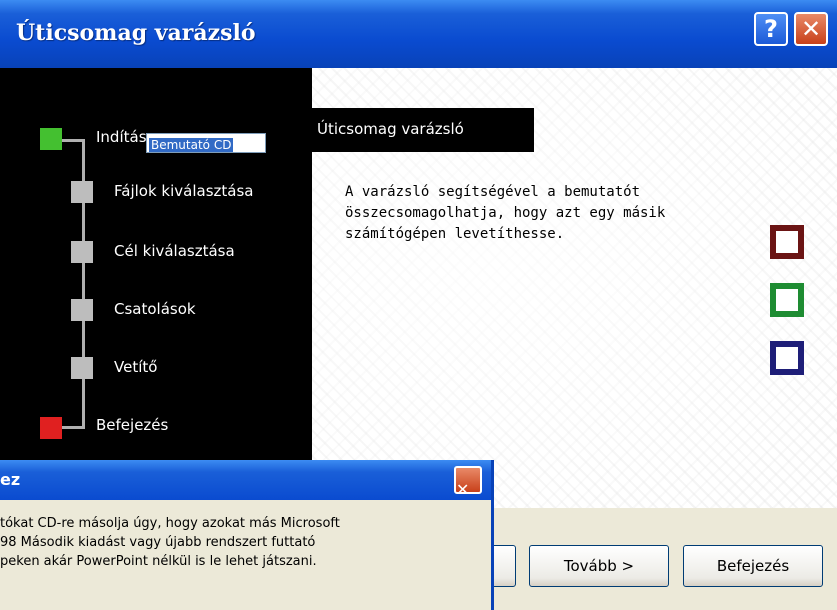  Describe the element at coordinates (136, 33) in the screenshot. I see `window-title: Úticsomag varázsló` at that location.